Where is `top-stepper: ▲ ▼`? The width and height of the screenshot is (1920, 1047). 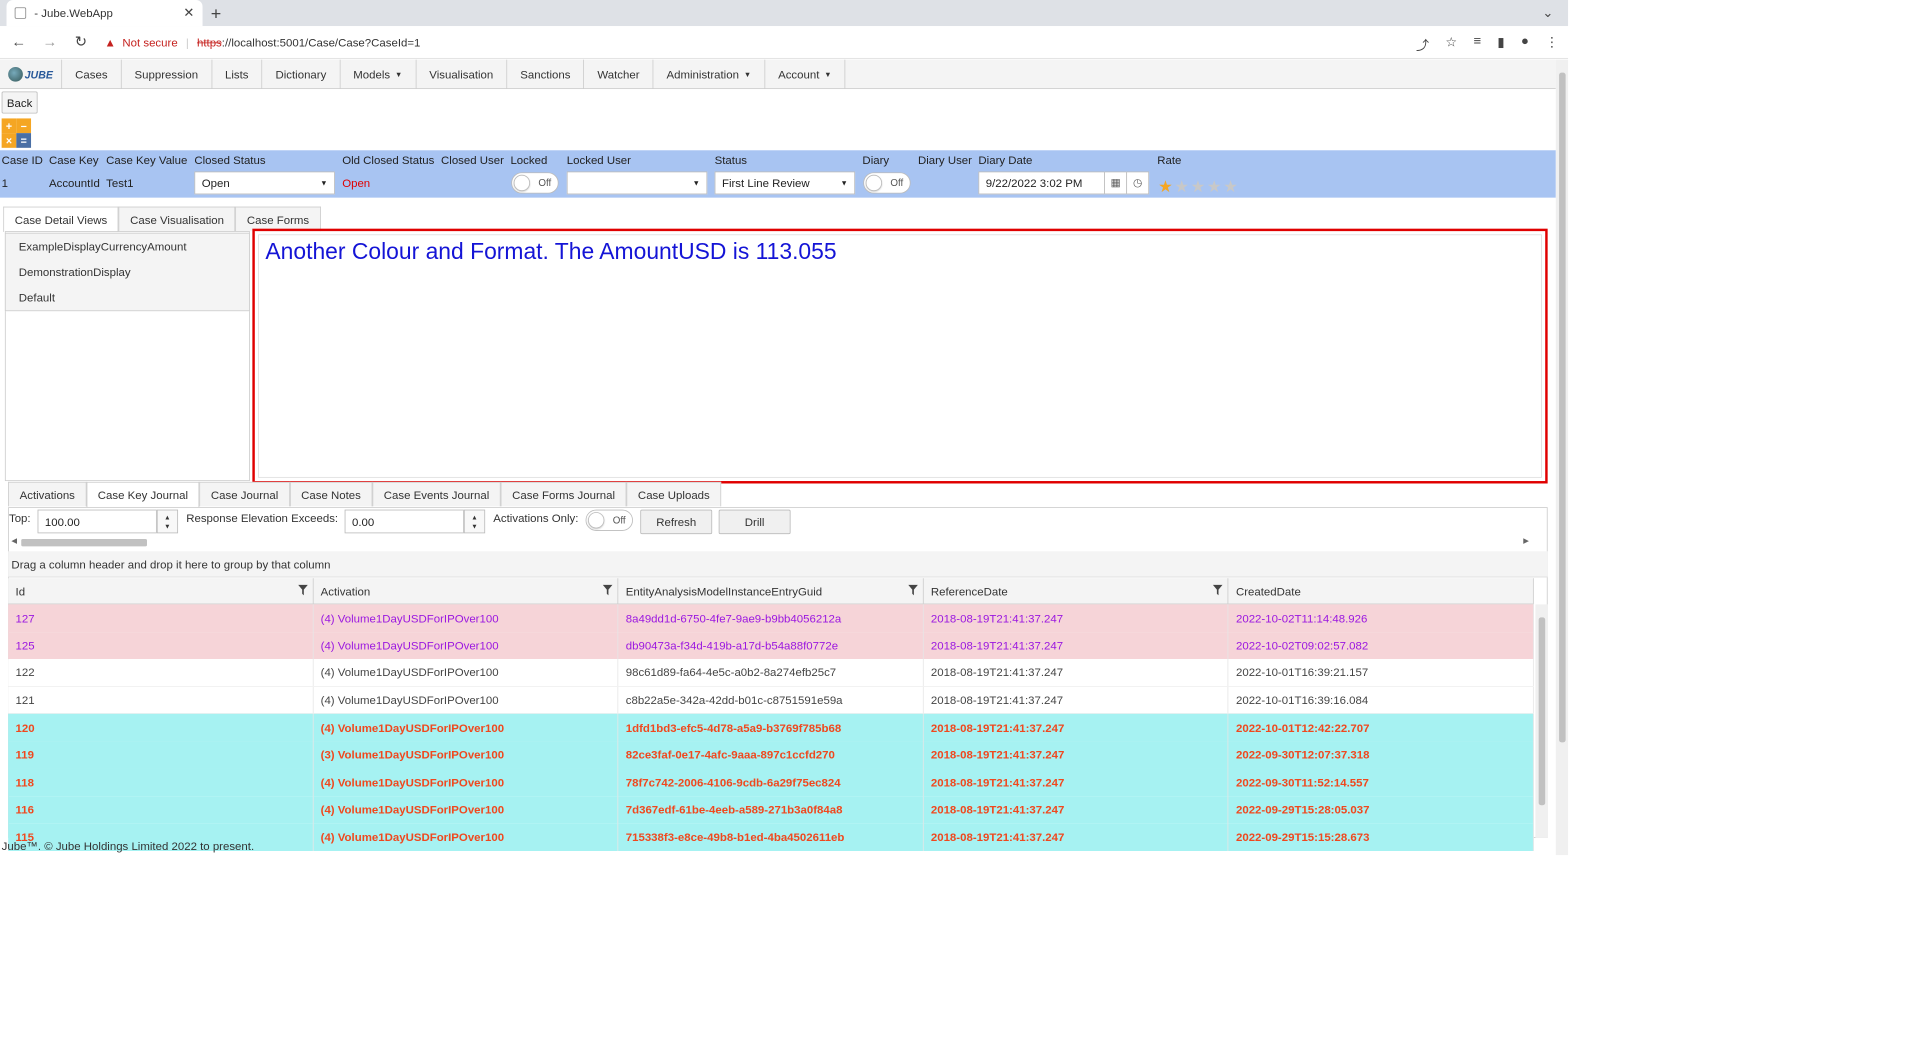
top-stepper: ▲ ▼ is located at coordinates (167, 521).